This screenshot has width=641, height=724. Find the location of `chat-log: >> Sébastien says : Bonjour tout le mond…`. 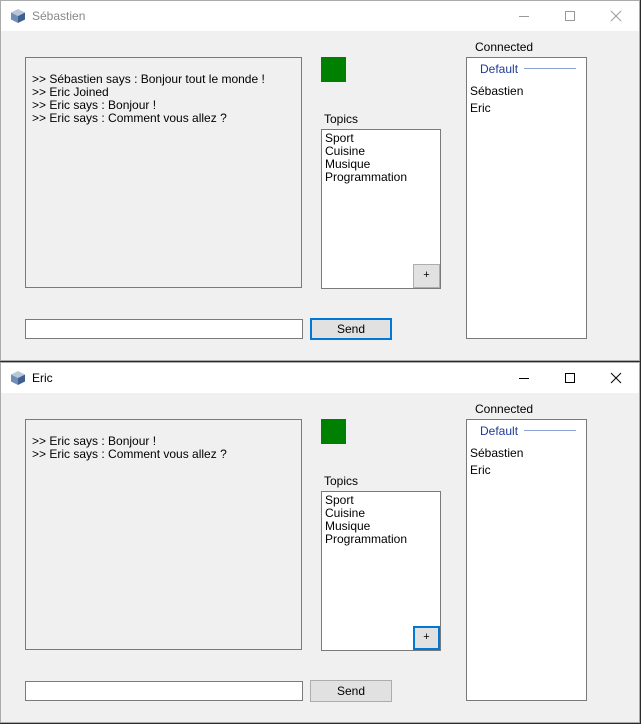

chat-log: >> Sébastien says : Bonjour tout le mond… is located at coordinates (163, 172).